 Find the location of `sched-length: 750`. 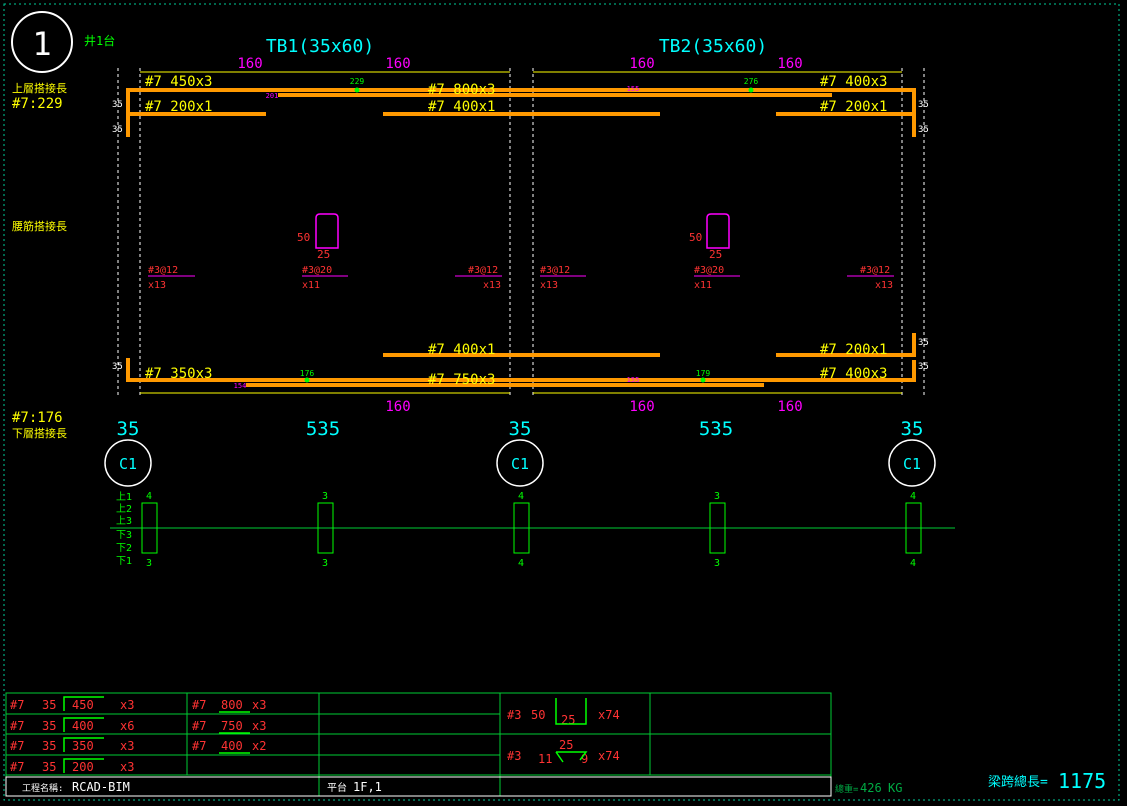

sched-length: 750 is located at coordinates (232, 726).